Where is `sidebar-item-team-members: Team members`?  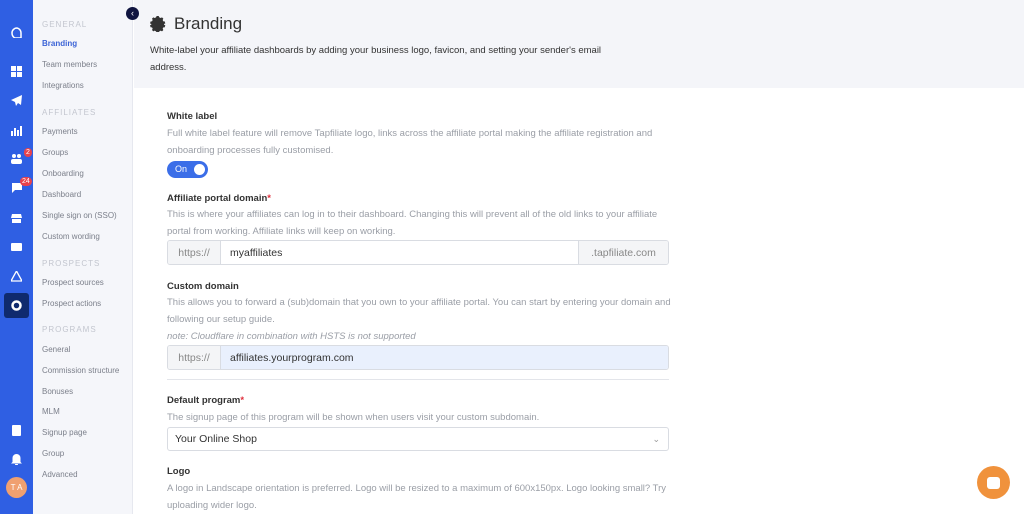
sidebar-item-team-members: Team members is located at coordinates (69, 64).